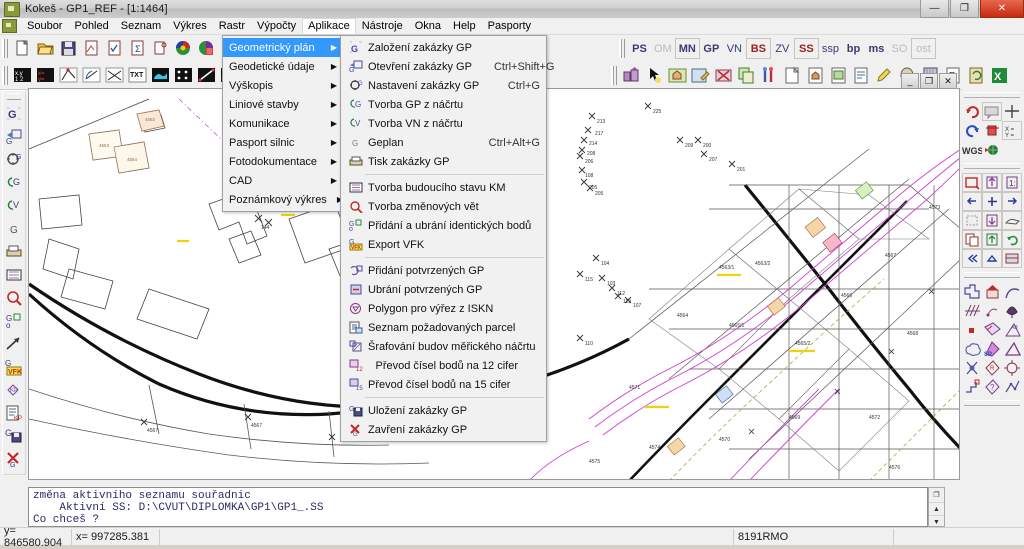  Describe the element at coordinates (936, 495) in the screenshot. I see `log-scroll-thumb: ❐` at that location.